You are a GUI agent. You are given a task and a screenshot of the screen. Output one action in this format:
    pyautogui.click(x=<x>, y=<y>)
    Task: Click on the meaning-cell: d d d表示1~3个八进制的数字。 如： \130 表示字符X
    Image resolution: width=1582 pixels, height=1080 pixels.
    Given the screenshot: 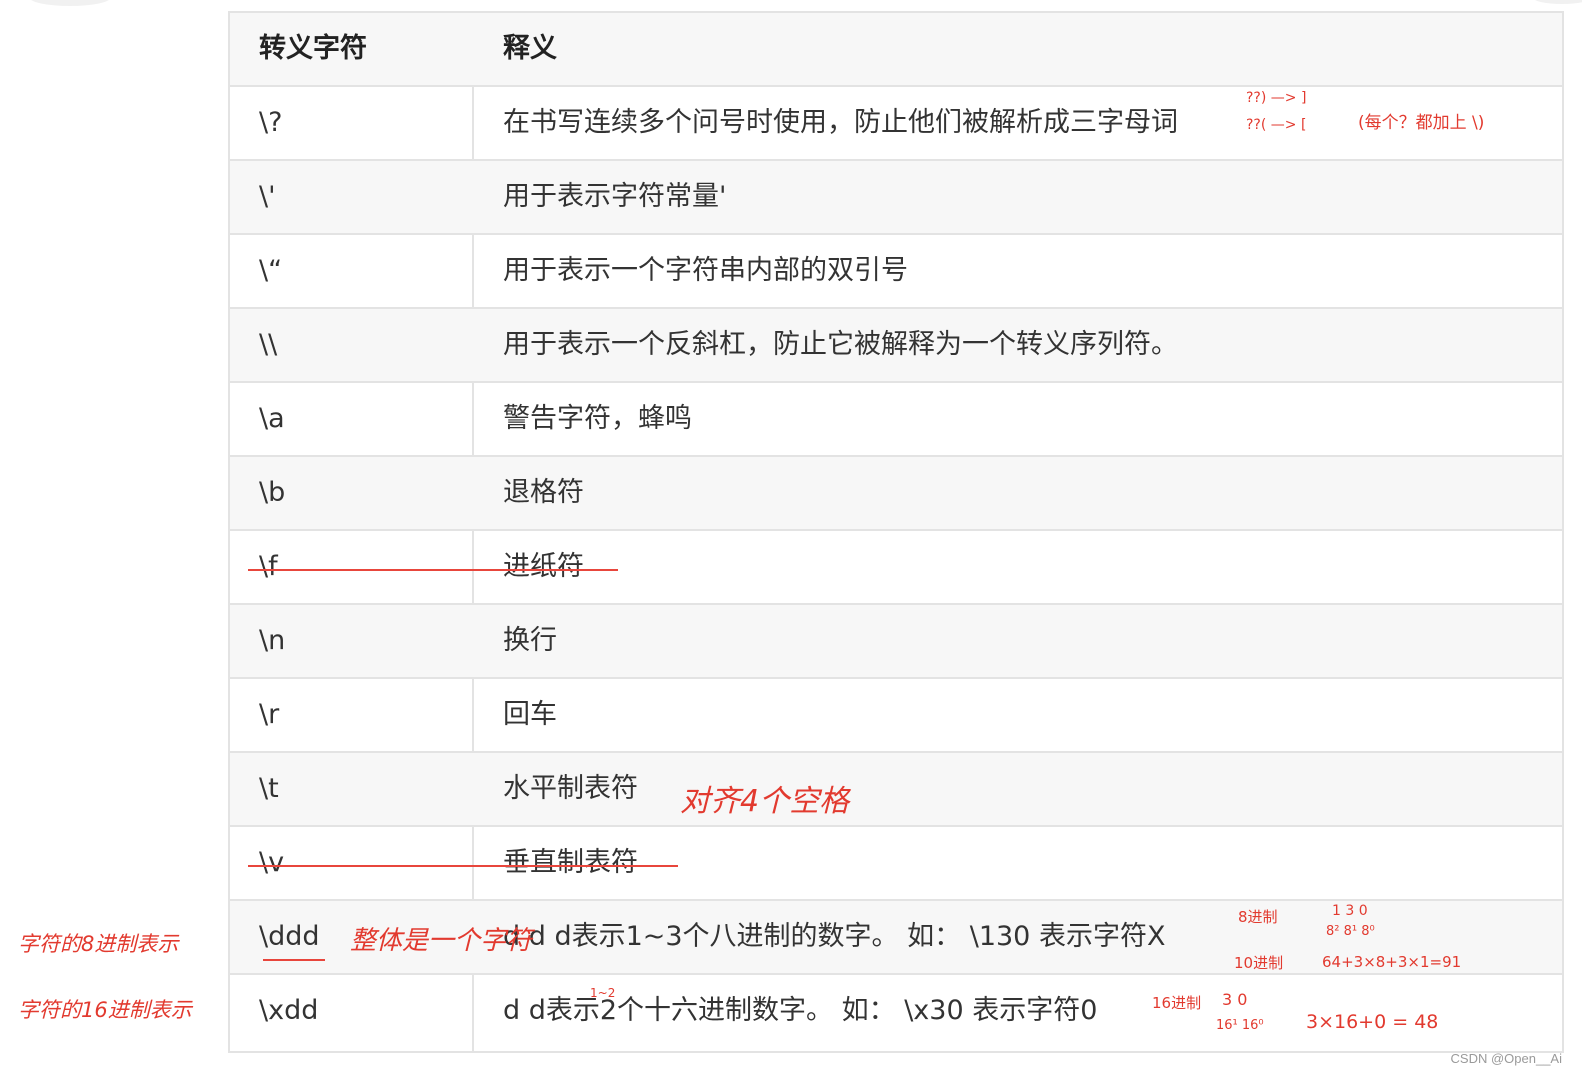 What is the action you would take?
    pyautogui.click(x=834, y=936)
    